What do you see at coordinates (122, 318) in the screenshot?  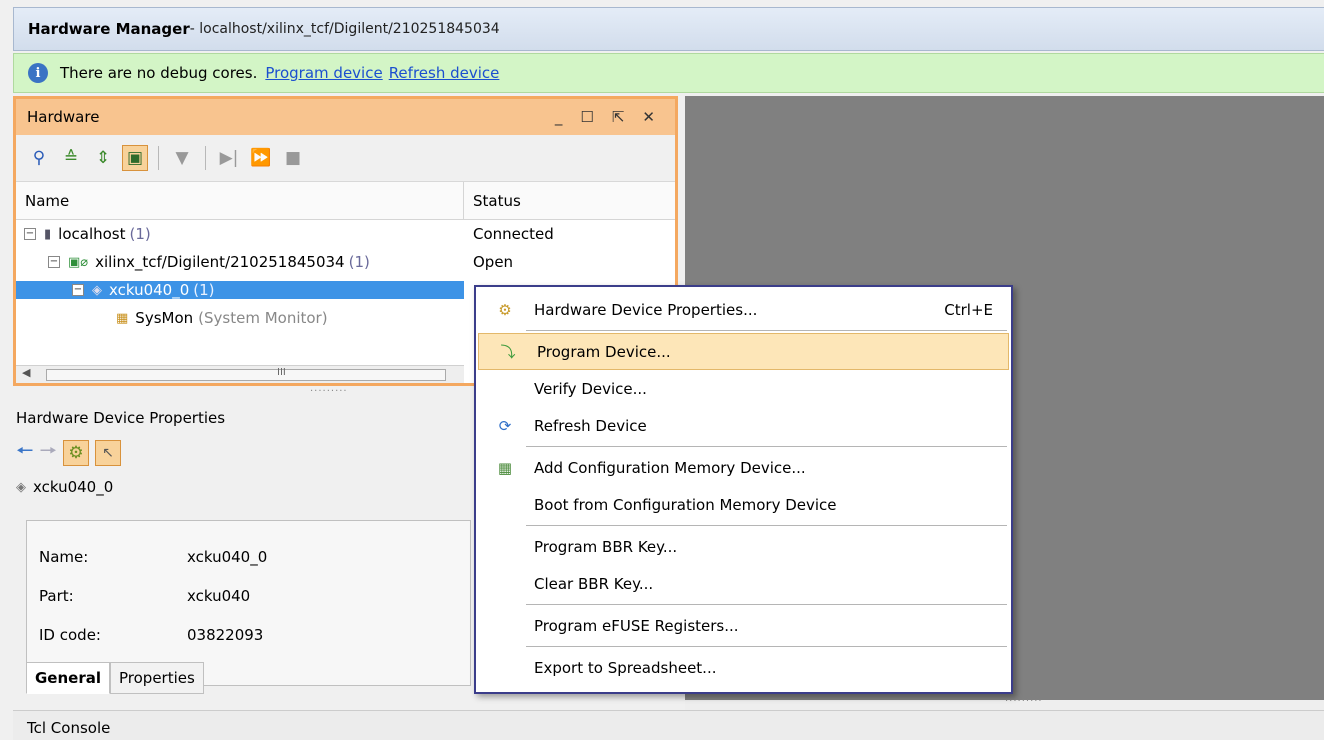 I see `sysmon-icon: ▦` at bounding box center [122, 318].